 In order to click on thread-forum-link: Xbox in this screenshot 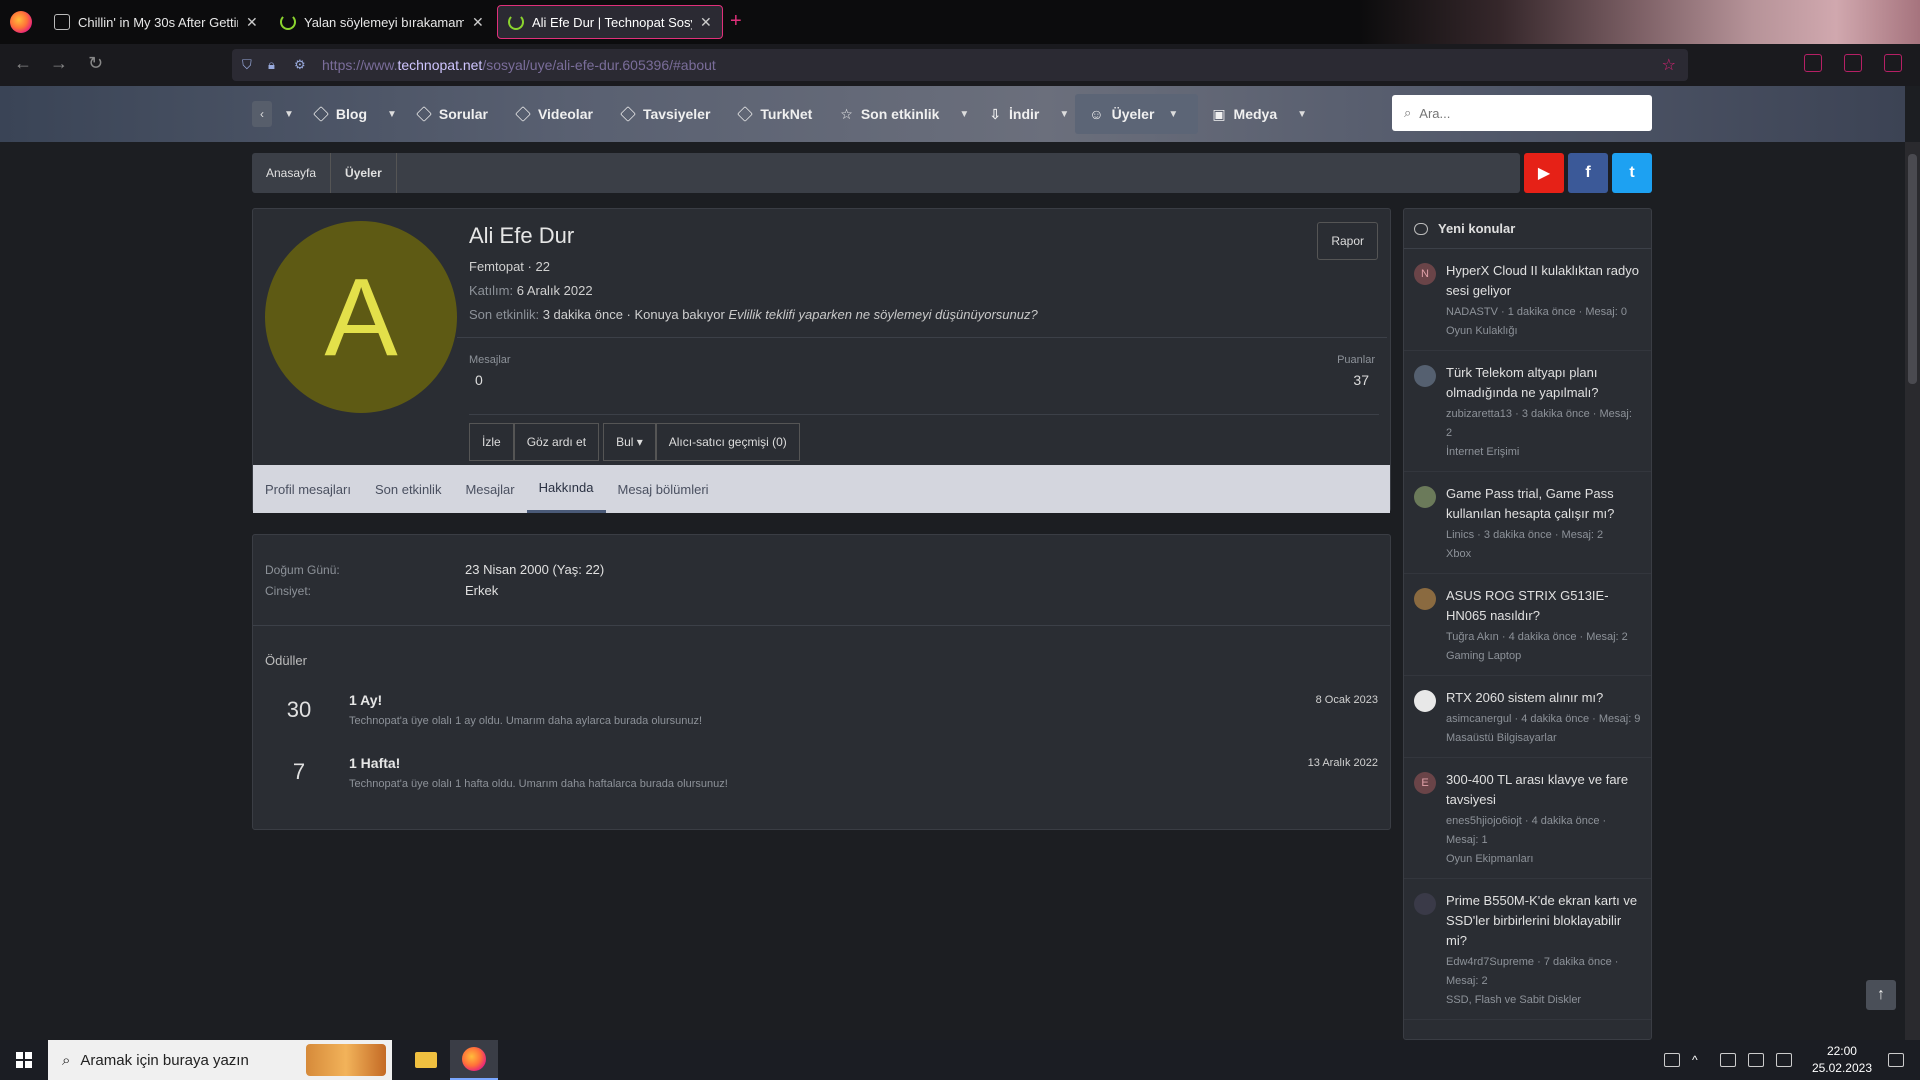, I will do `click(1543, 554)`.